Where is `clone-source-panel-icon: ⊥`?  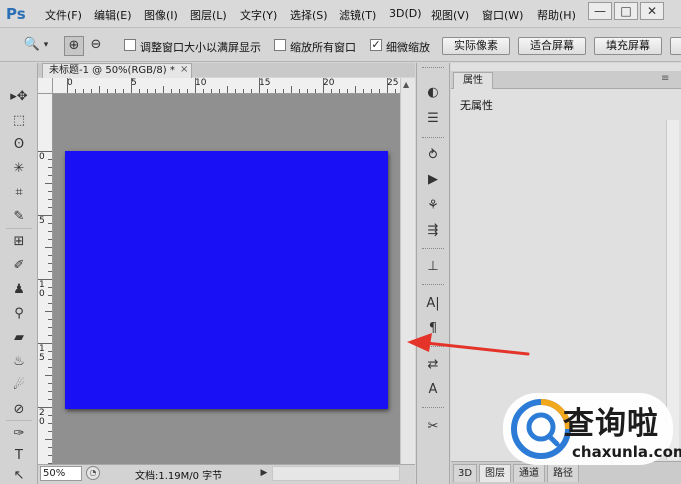
clone-source-panel-icon: ⊥ is located at coordinates (433, 267).